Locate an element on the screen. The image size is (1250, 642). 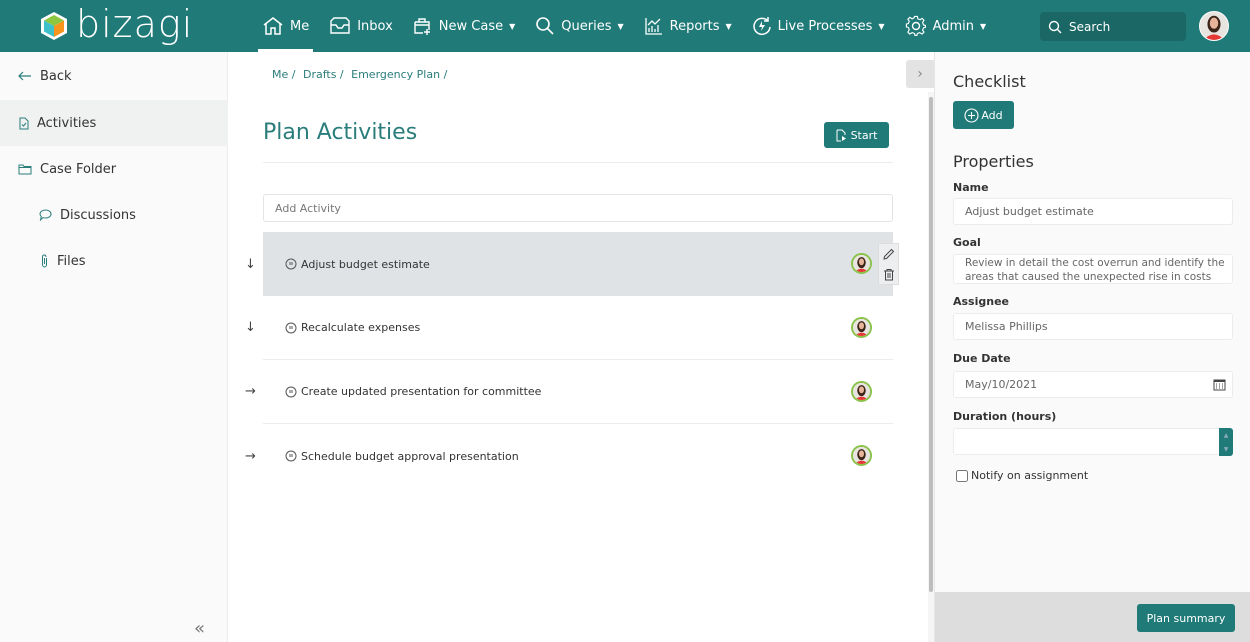
start-button: Start is located at coordinates (856, 135).